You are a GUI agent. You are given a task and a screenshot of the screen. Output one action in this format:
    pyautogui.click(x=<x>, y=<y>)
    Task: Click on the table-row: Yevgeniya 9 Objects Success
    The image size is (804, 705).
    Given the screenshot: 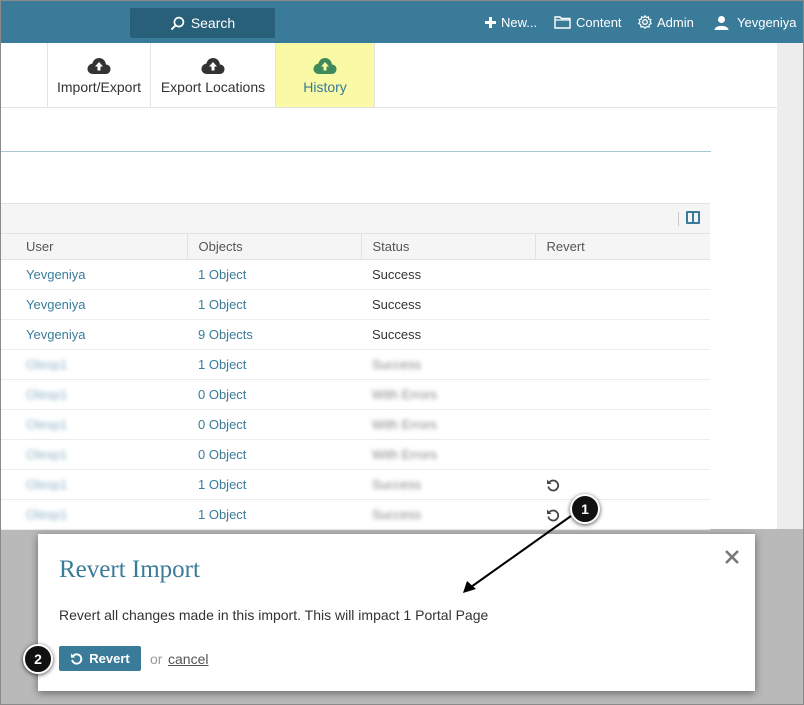 What is the action you would take?
    pyautogui.click(x=355, y=334)
    